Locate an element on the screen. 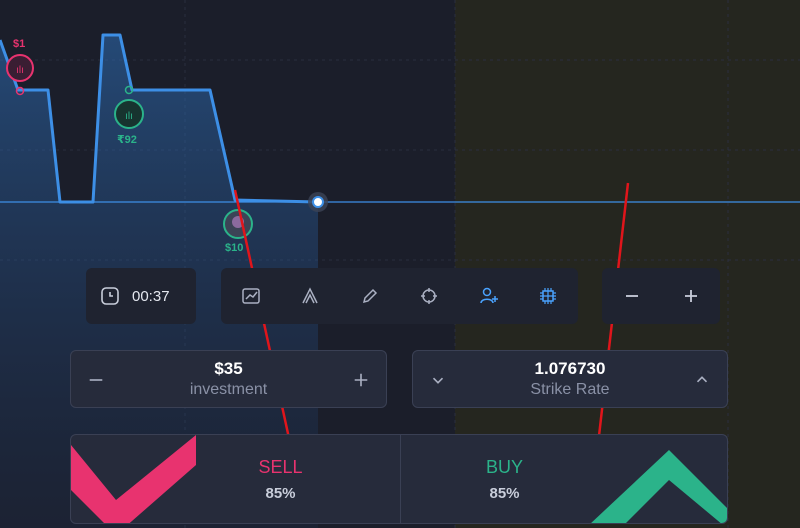 This screenshot has height=528, width=800. chart-type-icon is located at coordinates (251, 296).